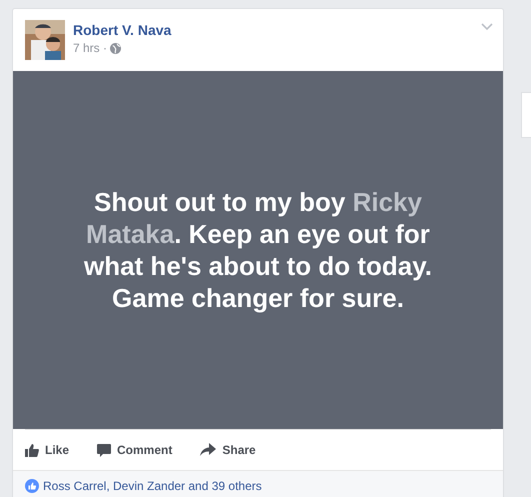 The height and width of the screenshot is (497, 531). Describe the element at coordinates (47, 450) in the screenshot. I see `like-button: Like` at that location.